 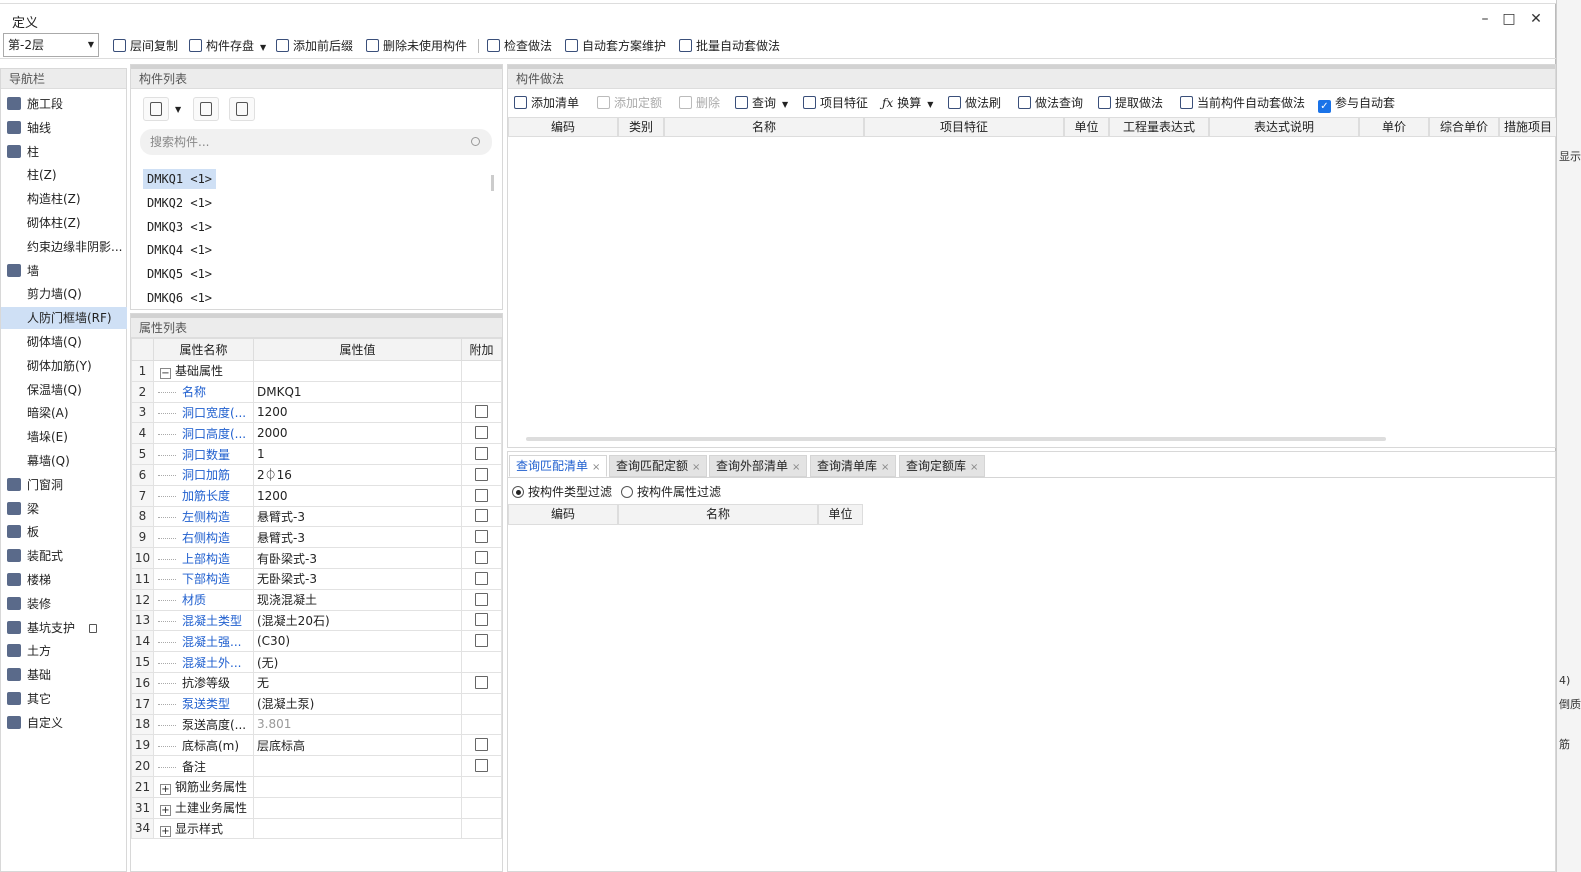 I want to click on property-value: DMKQ1, so click(x=357, y=391).